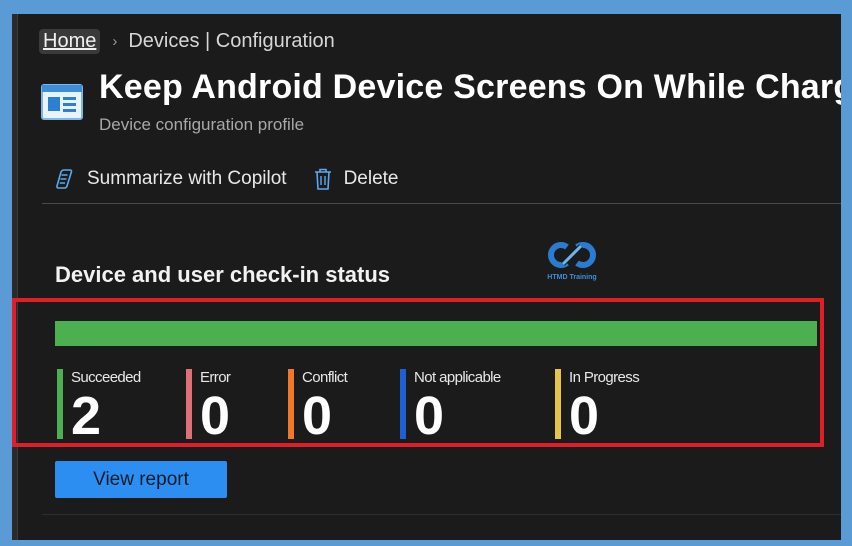 The width and height of the screenshot is (852, 546). I want to click on view-report-button: View report, so click(141, 479).